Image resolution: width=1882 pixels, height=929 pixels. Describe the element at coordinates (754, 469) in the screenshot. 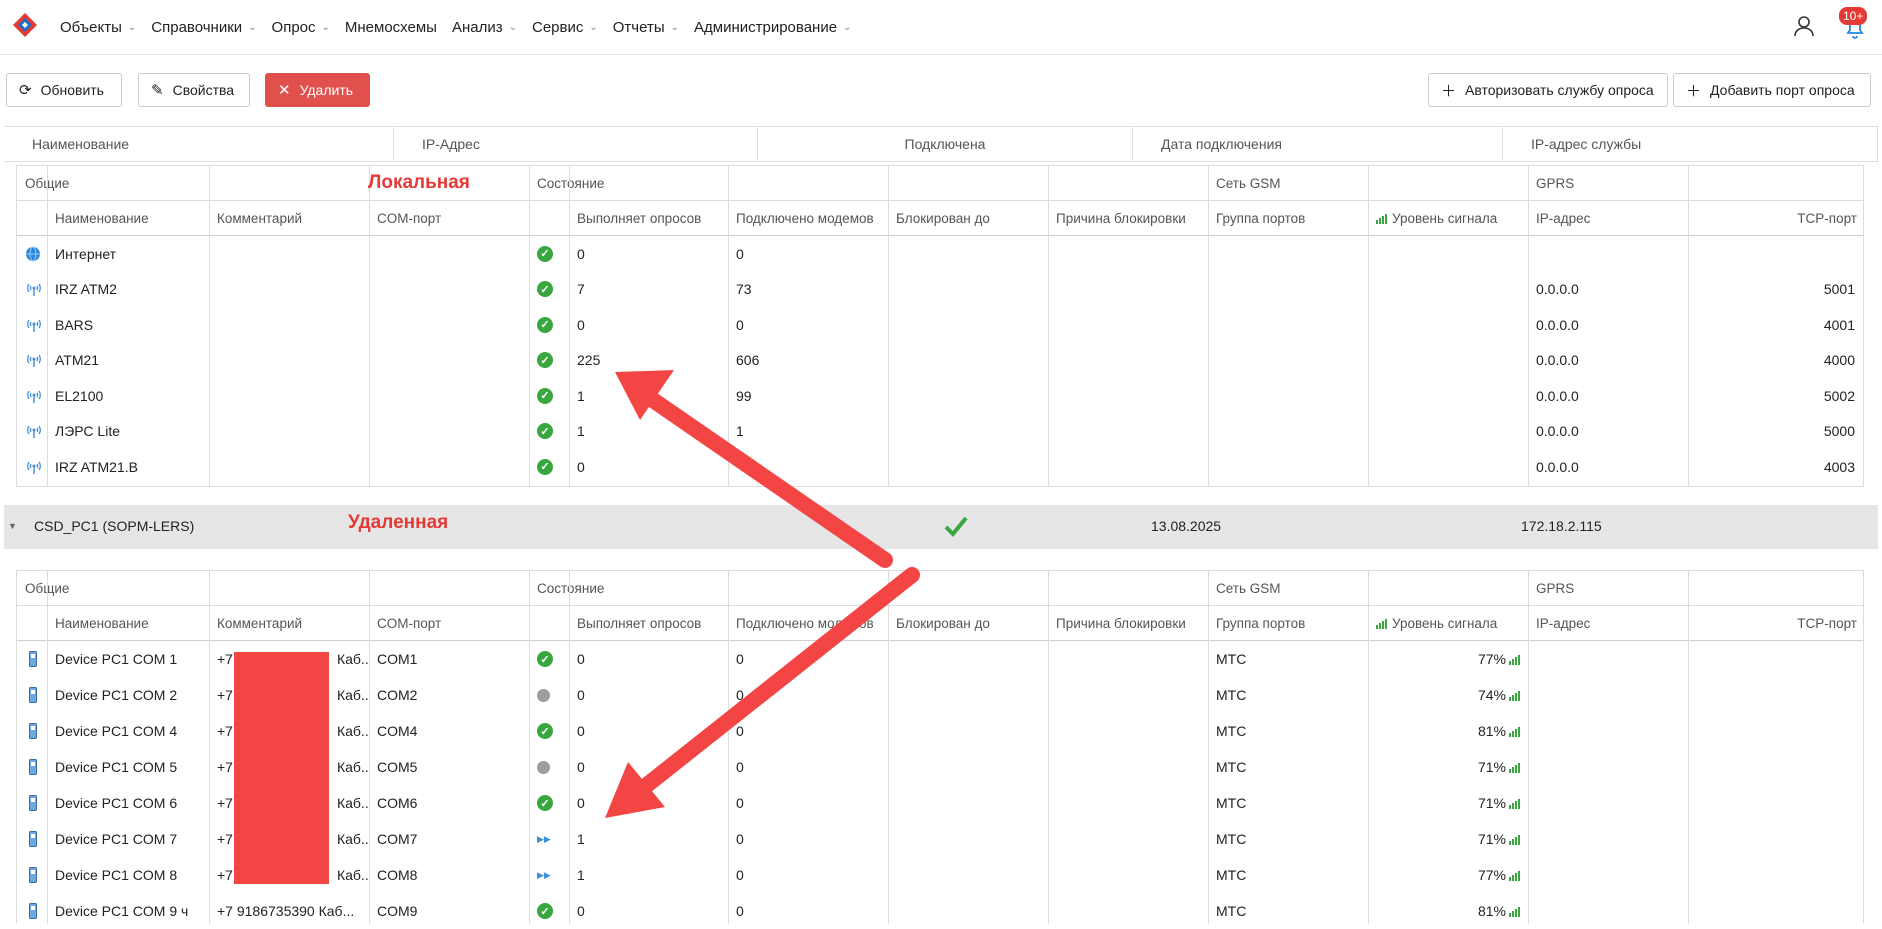

I see `arrow-to-local` at that location.